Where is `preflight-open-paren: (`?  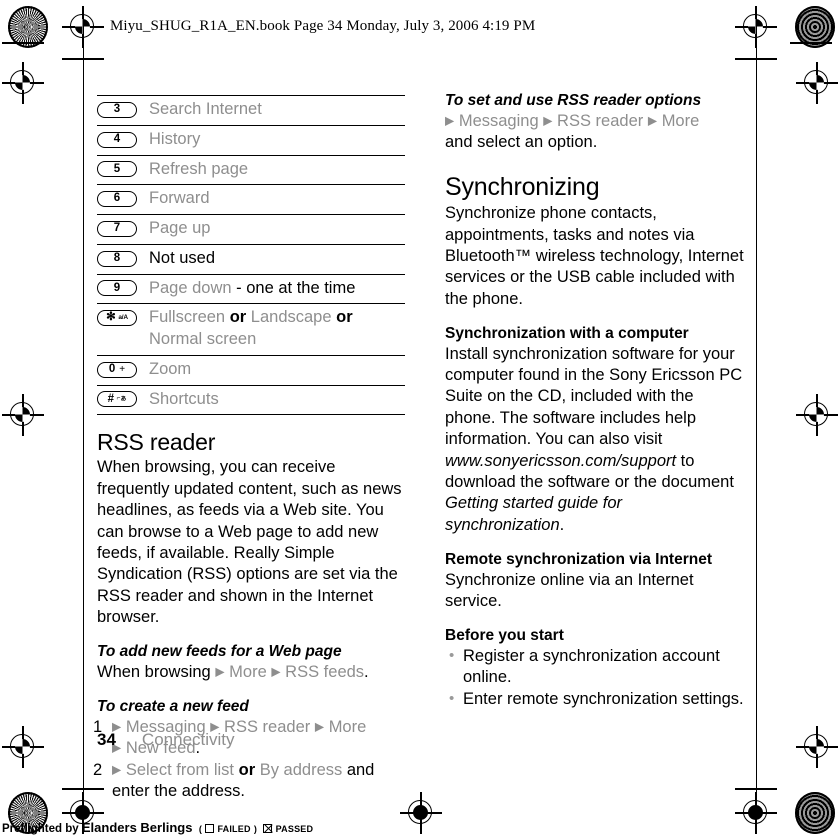 preflight-open-paren: ( is located at coordinates (200, 829).